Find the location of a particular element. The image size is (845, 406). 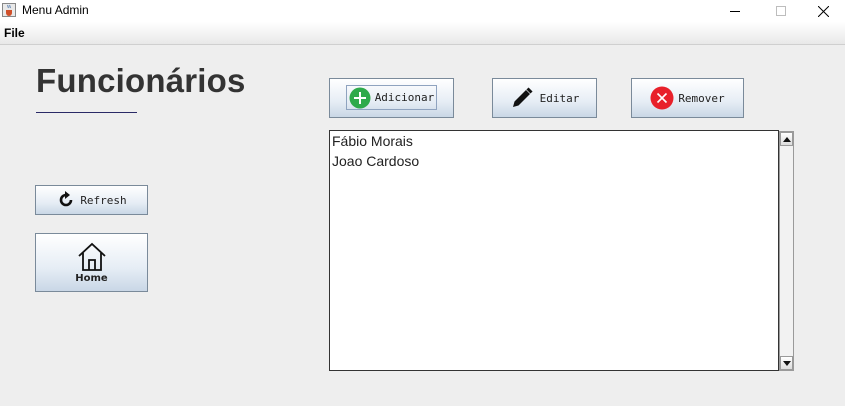

scroll-up-button is located at coordinates (786, 139).